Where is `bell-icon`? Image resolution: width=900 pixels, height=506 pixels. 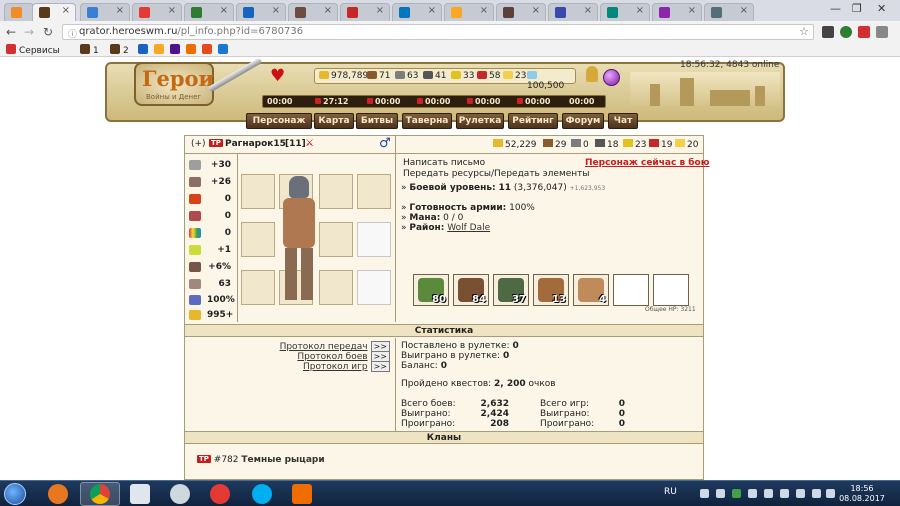 bell-icon is located at coordinates (592, 74).